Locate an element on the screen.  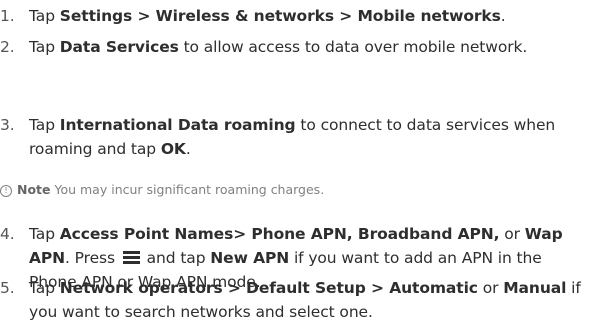
step-number: 3. is located at coordinates (7, 125).